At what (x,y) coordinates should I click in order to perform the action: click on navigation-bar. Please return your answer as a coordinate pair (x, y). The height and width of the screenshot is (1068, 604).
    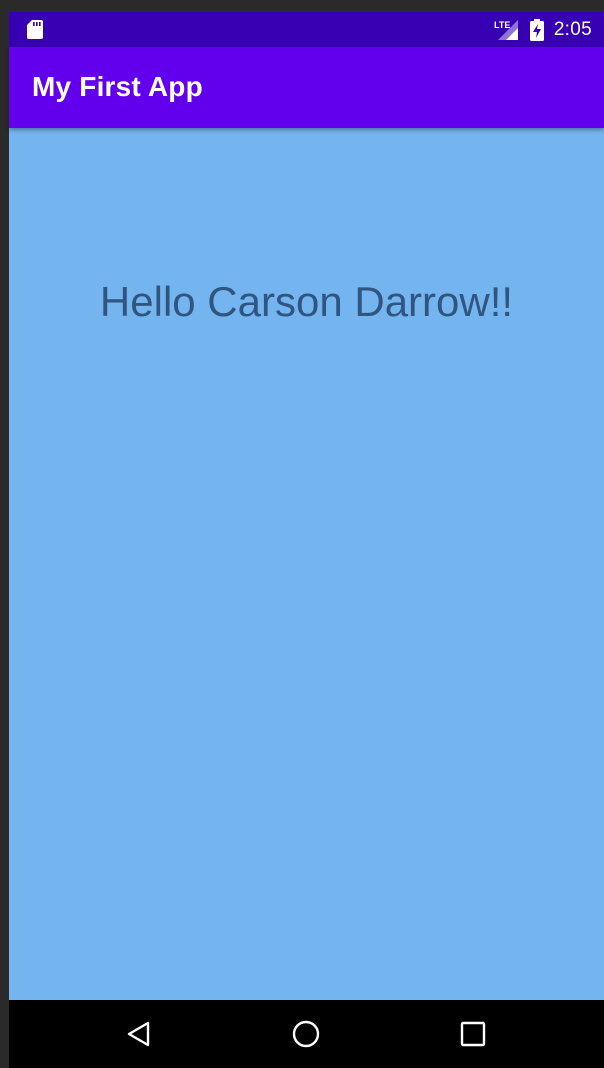
    Looking at the image, I should click on (306, 1034).